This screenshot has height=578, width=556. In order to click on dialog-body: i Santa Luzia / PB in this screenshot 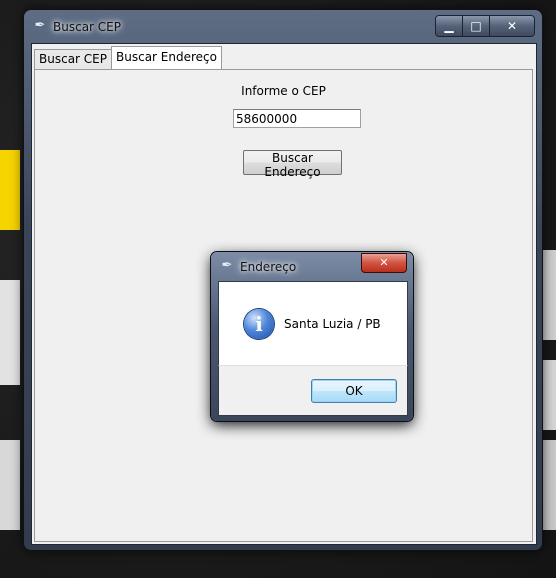, I will do `click(313, 323)`.